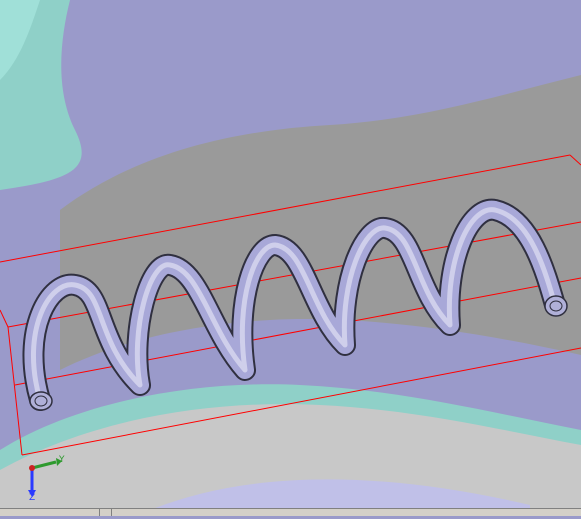  Describe the element at coordinates (32, 498) in the screenshot. I see `triad-z-label: Z` at that location.